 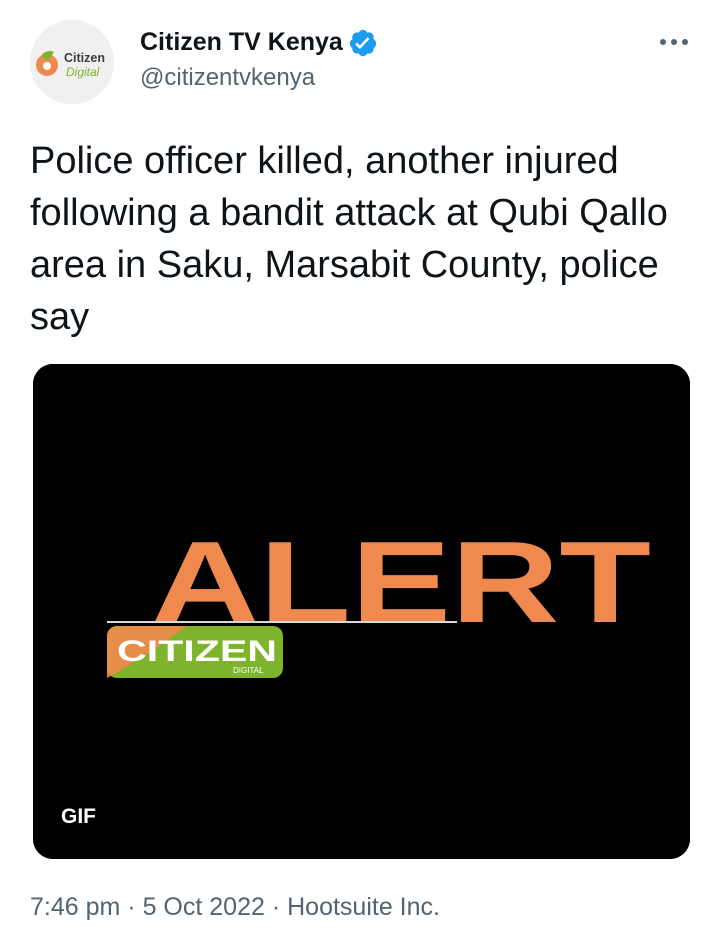 I want to click on gif-badge: GIF, so click(x=78, y=816).